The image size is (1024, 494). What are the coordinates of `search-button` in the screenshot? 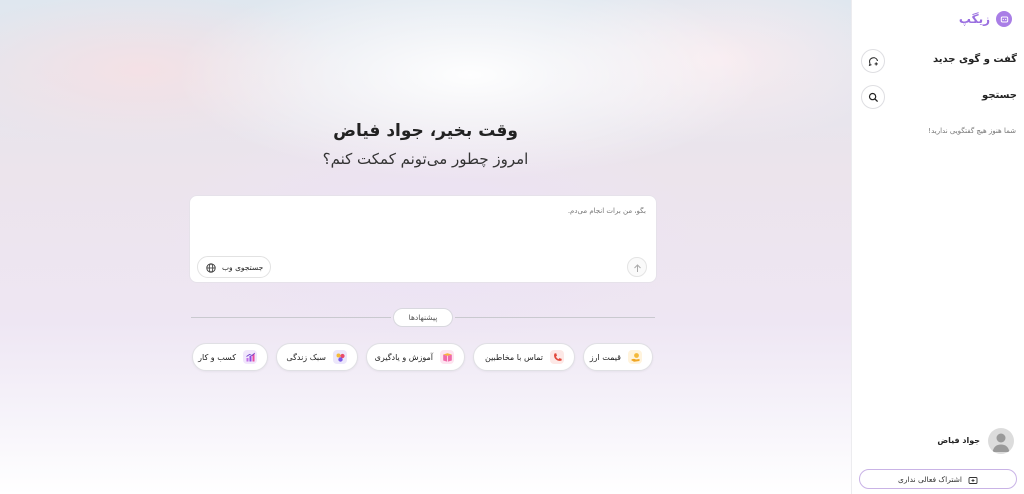 It's located at (873, 97).